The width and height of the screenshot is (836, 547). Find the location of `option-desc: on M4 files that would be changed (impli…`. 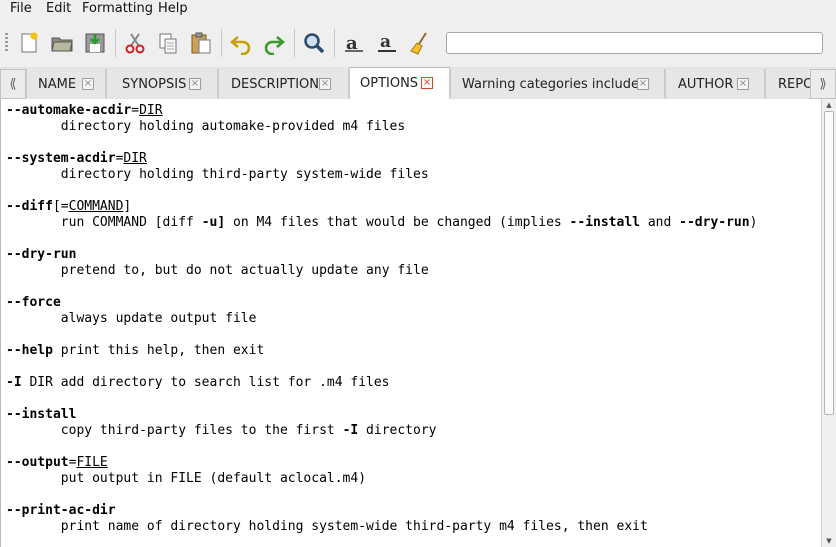

option-desc: on M4 files that would be changed (impli… is located at coordinates (397, 222).